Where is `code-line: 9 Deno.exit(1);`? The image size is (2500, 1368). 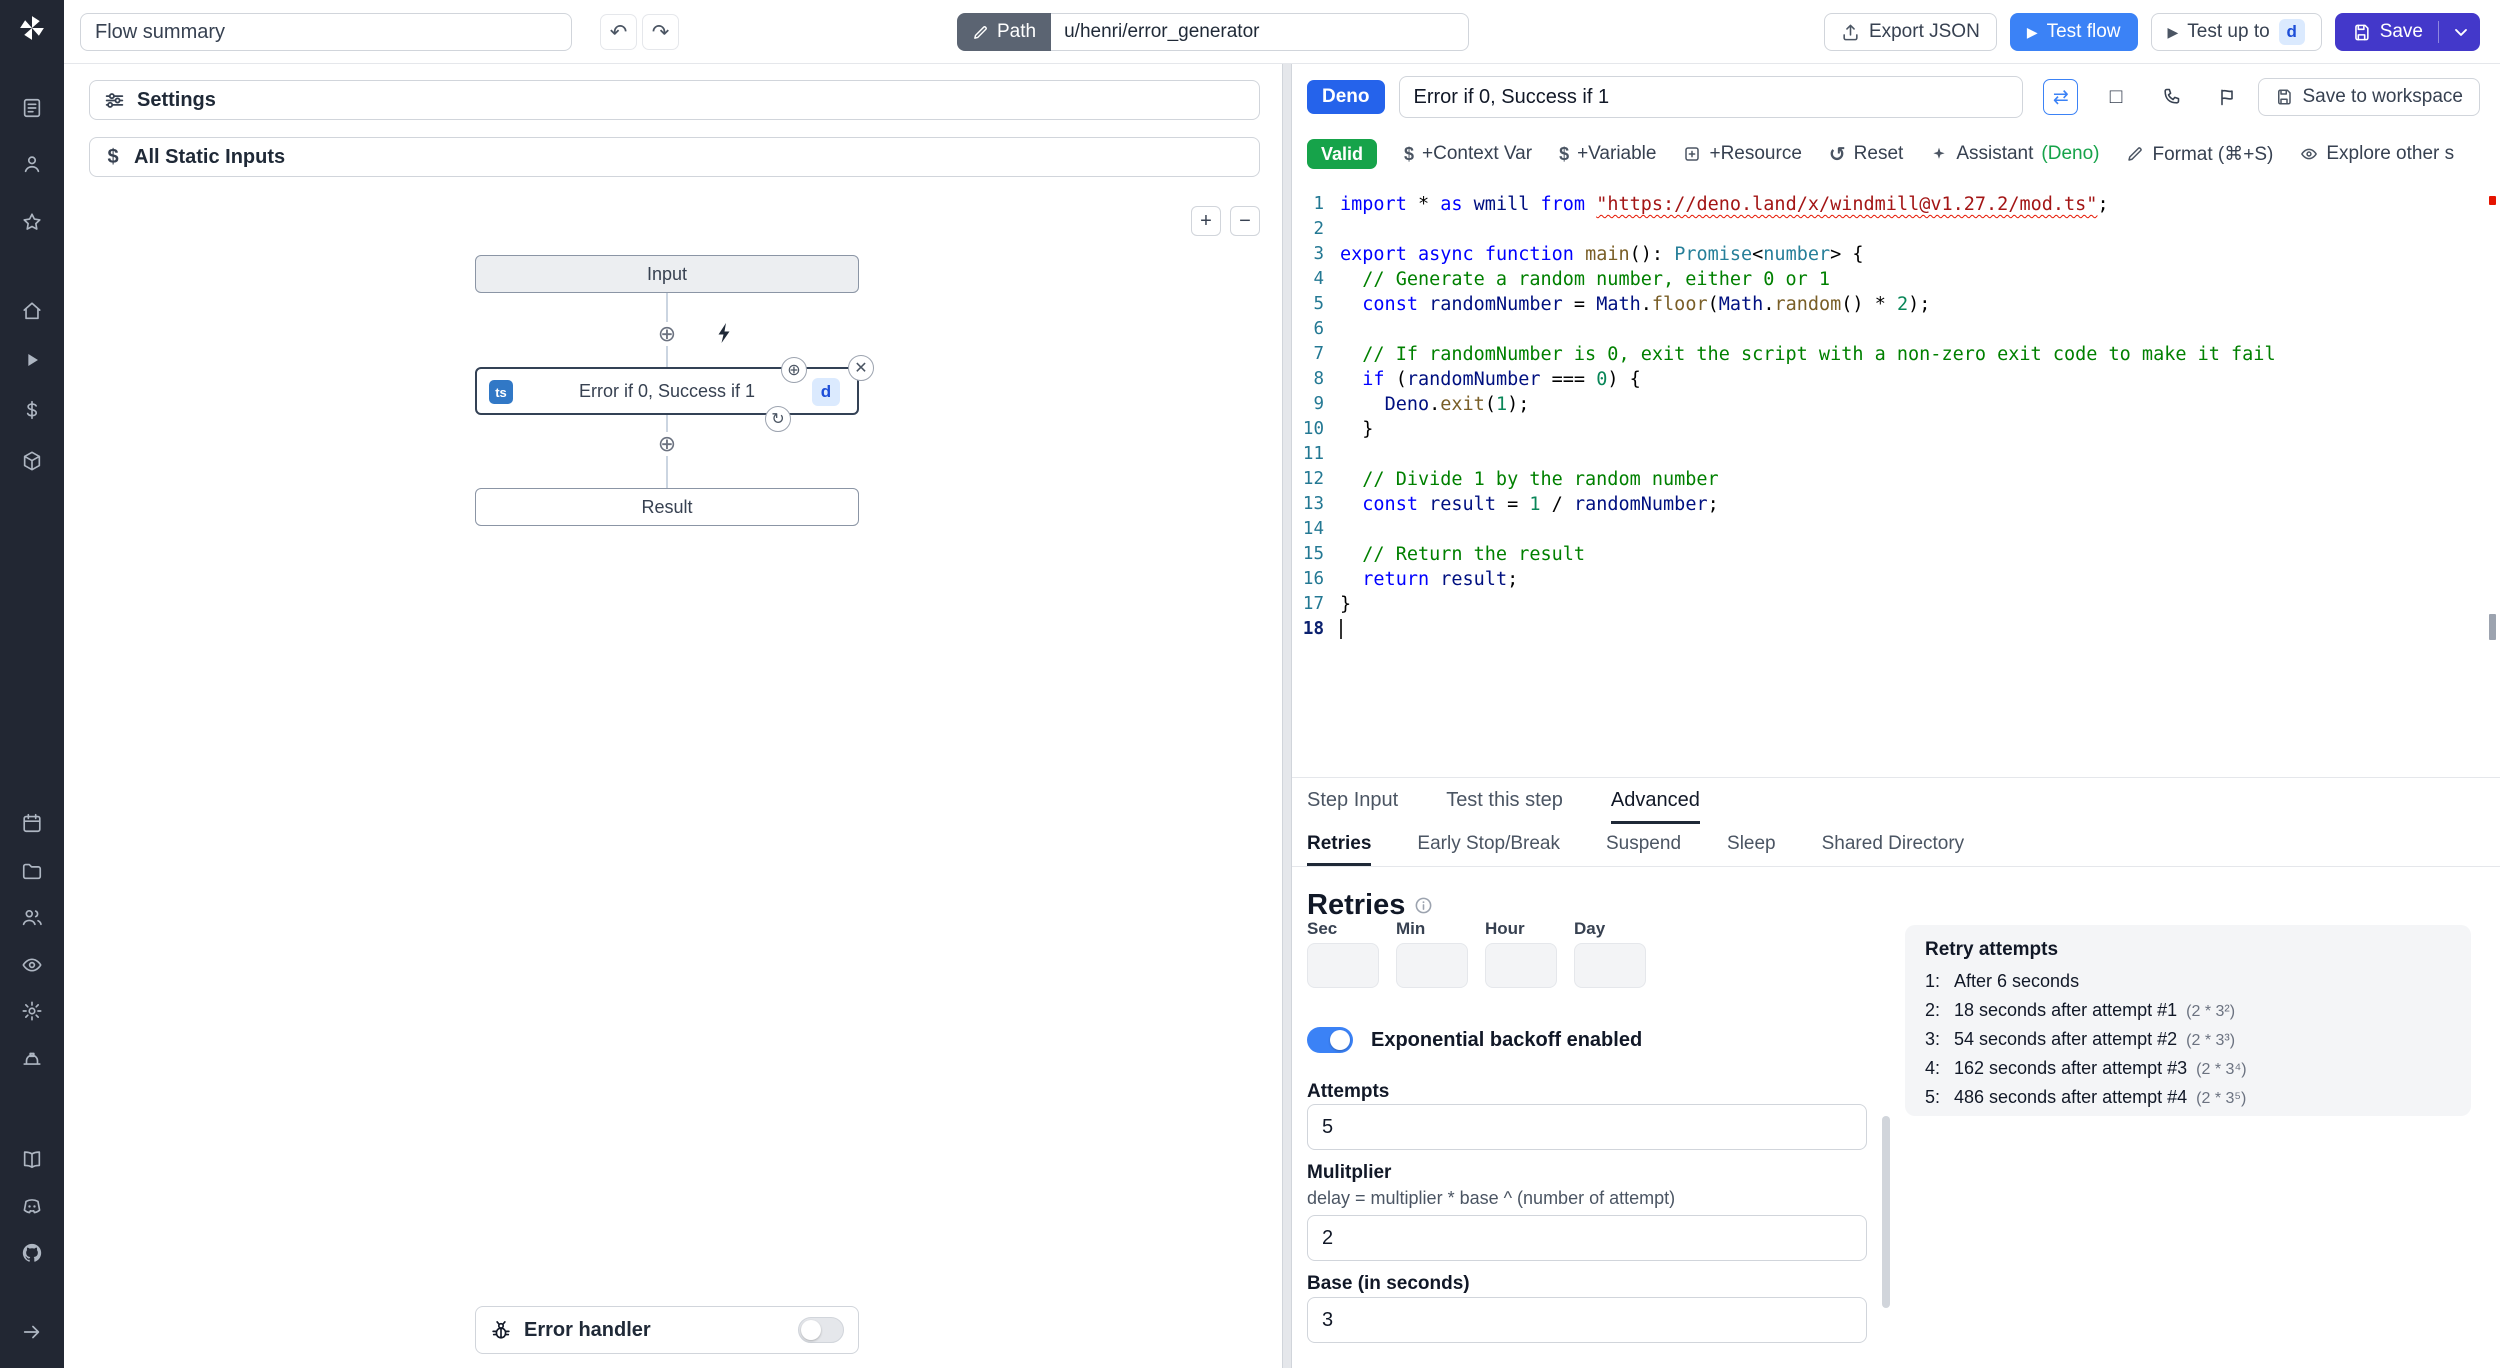 code-line: 9 Deno.exit(1); is located at coordinates (1896, 404).